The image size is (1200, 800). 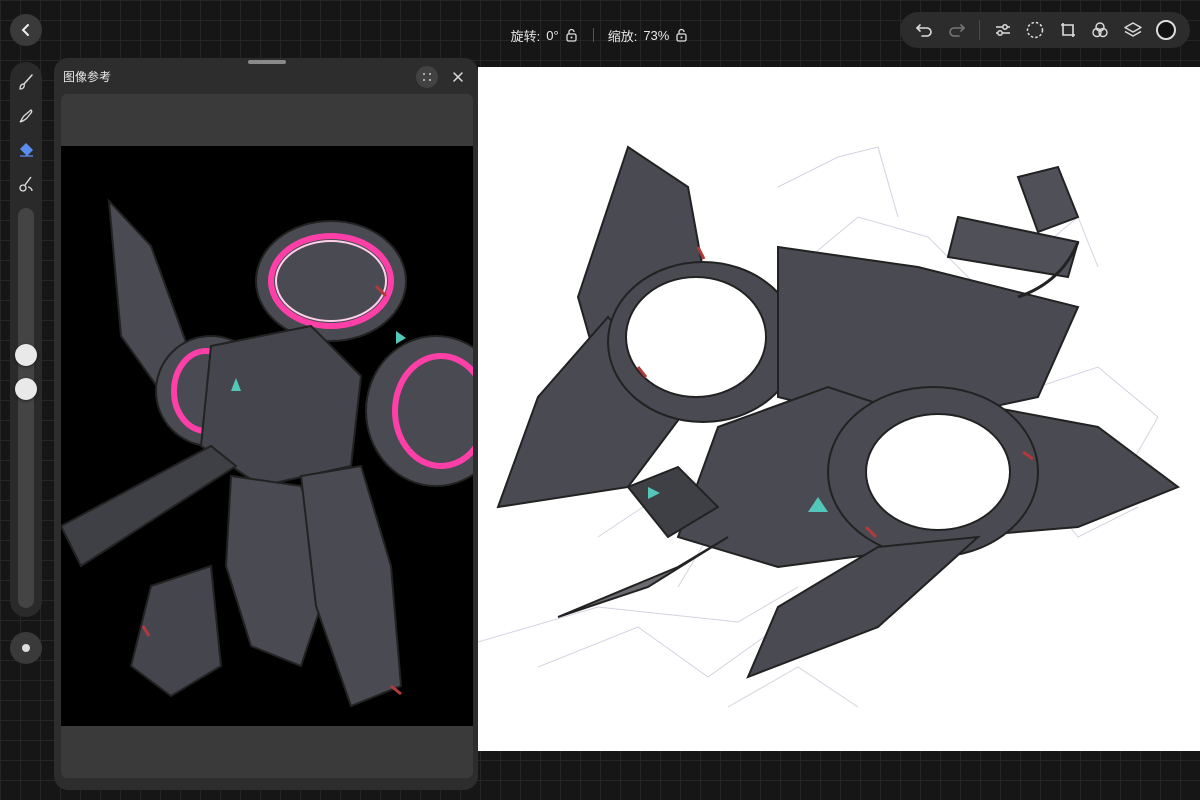 I want to click on close-icon, so click(x=458, y=77).